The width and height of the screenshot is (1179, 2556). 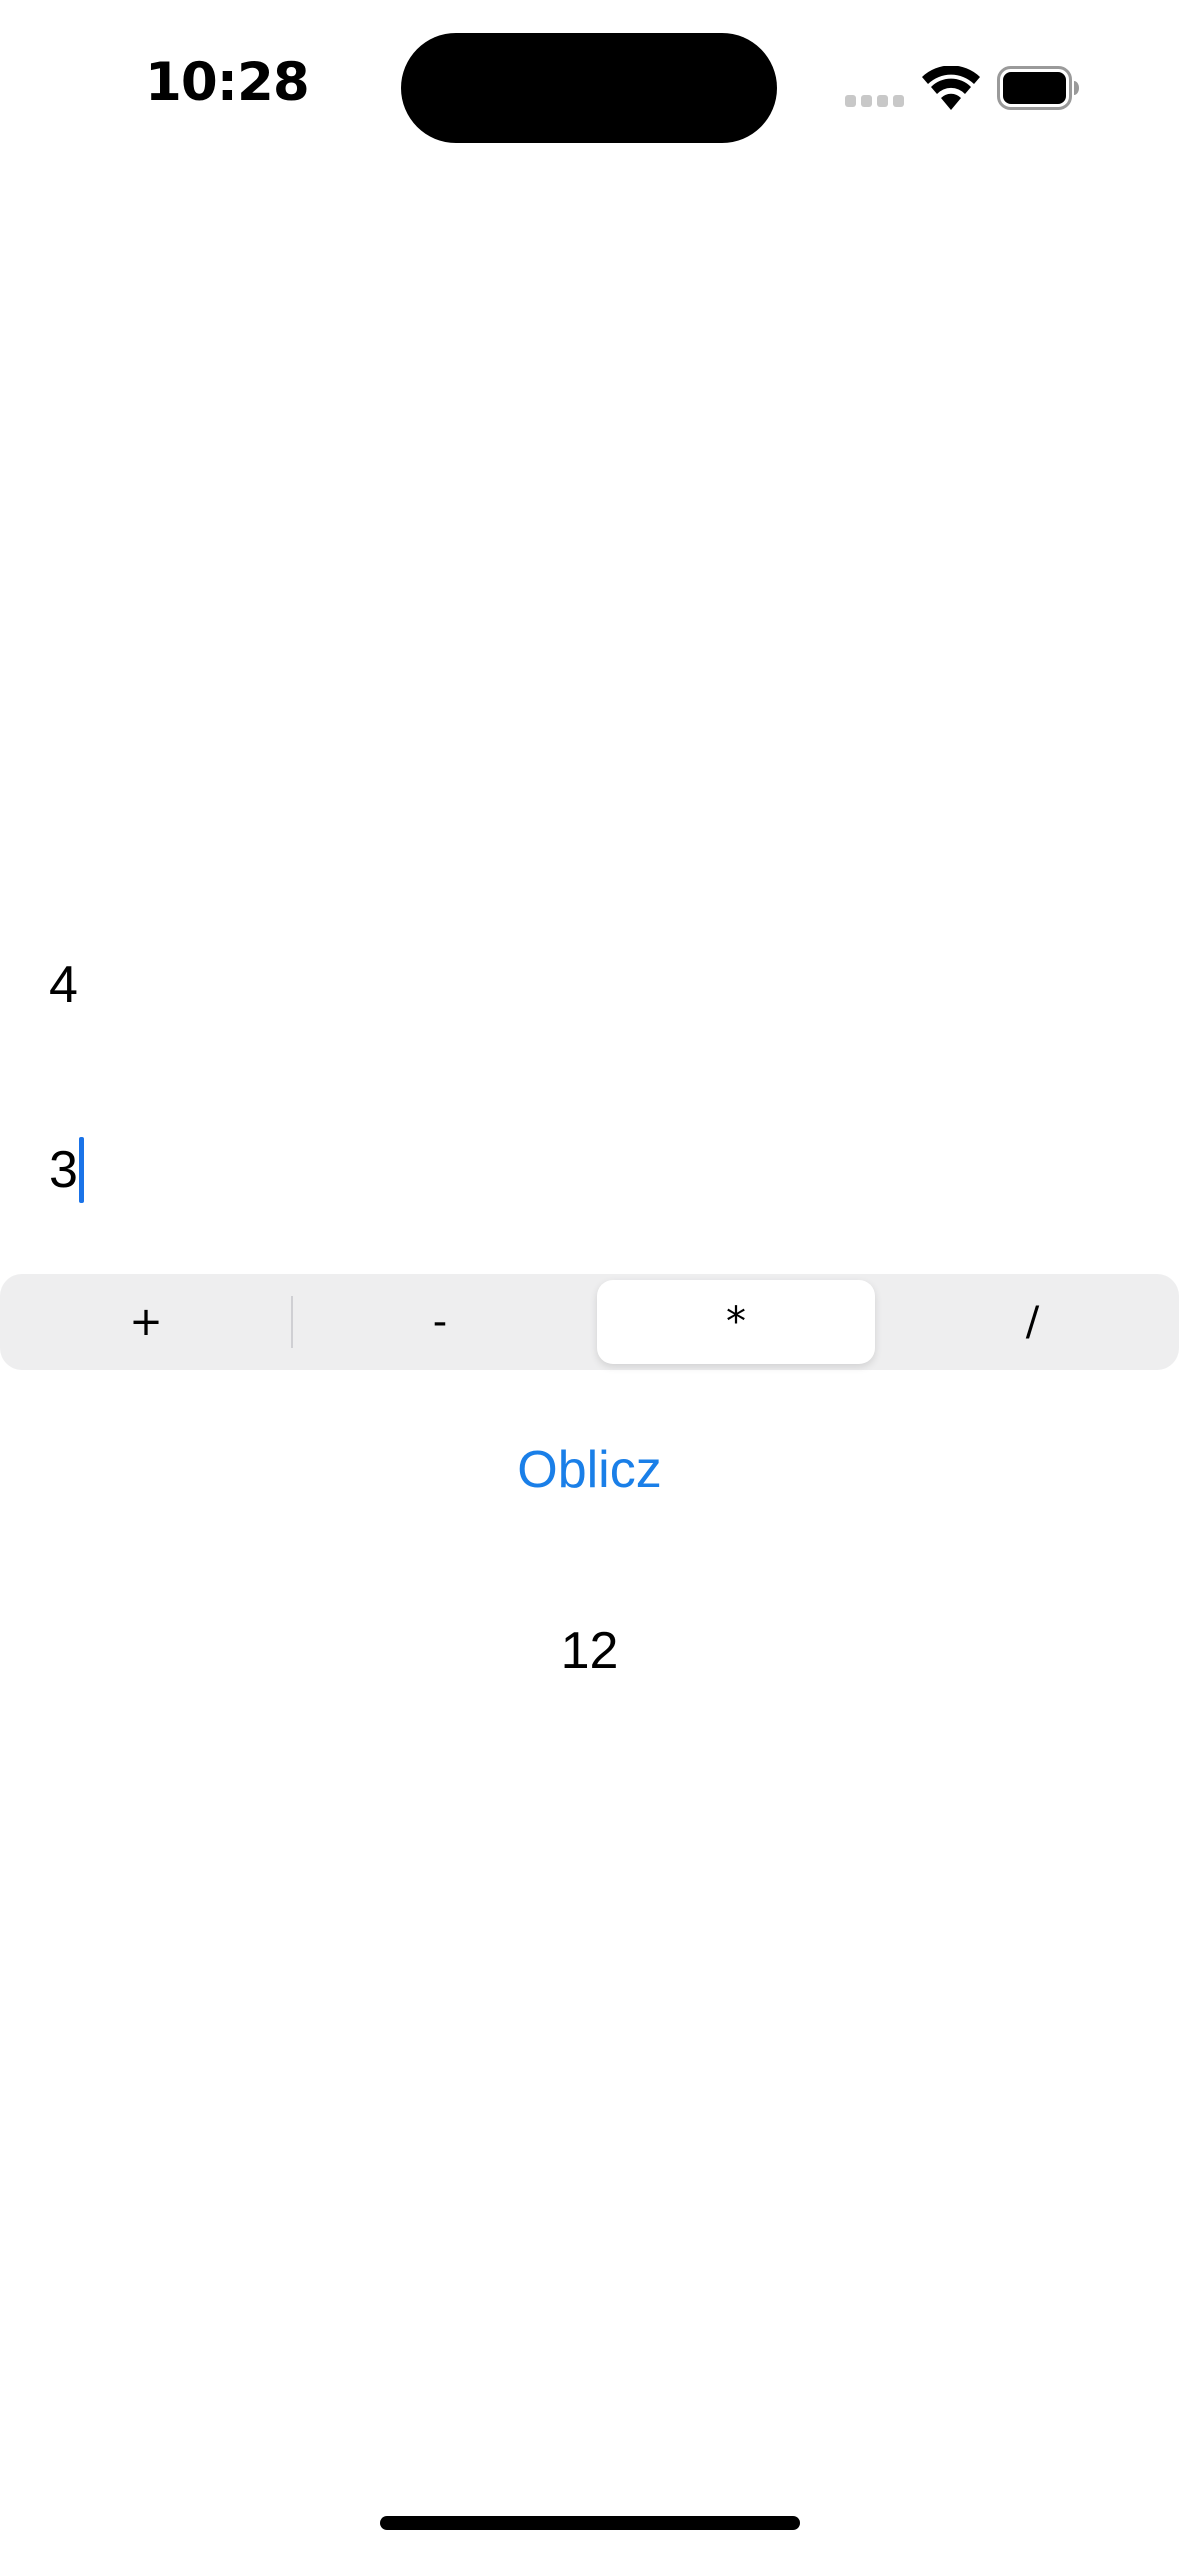 What do you see at coordinates (589, 1470) in the screenshot?
I see `calculate-button: Oblicz` at bounding box center [589, 1470].